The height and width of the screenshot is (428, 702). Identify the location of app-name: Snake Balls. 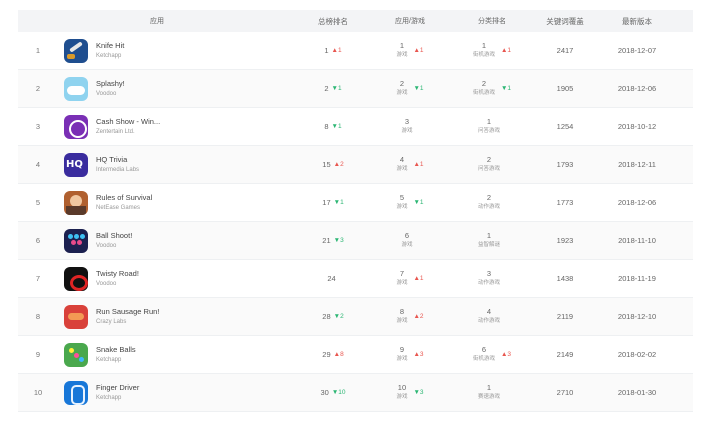
(116, 349).